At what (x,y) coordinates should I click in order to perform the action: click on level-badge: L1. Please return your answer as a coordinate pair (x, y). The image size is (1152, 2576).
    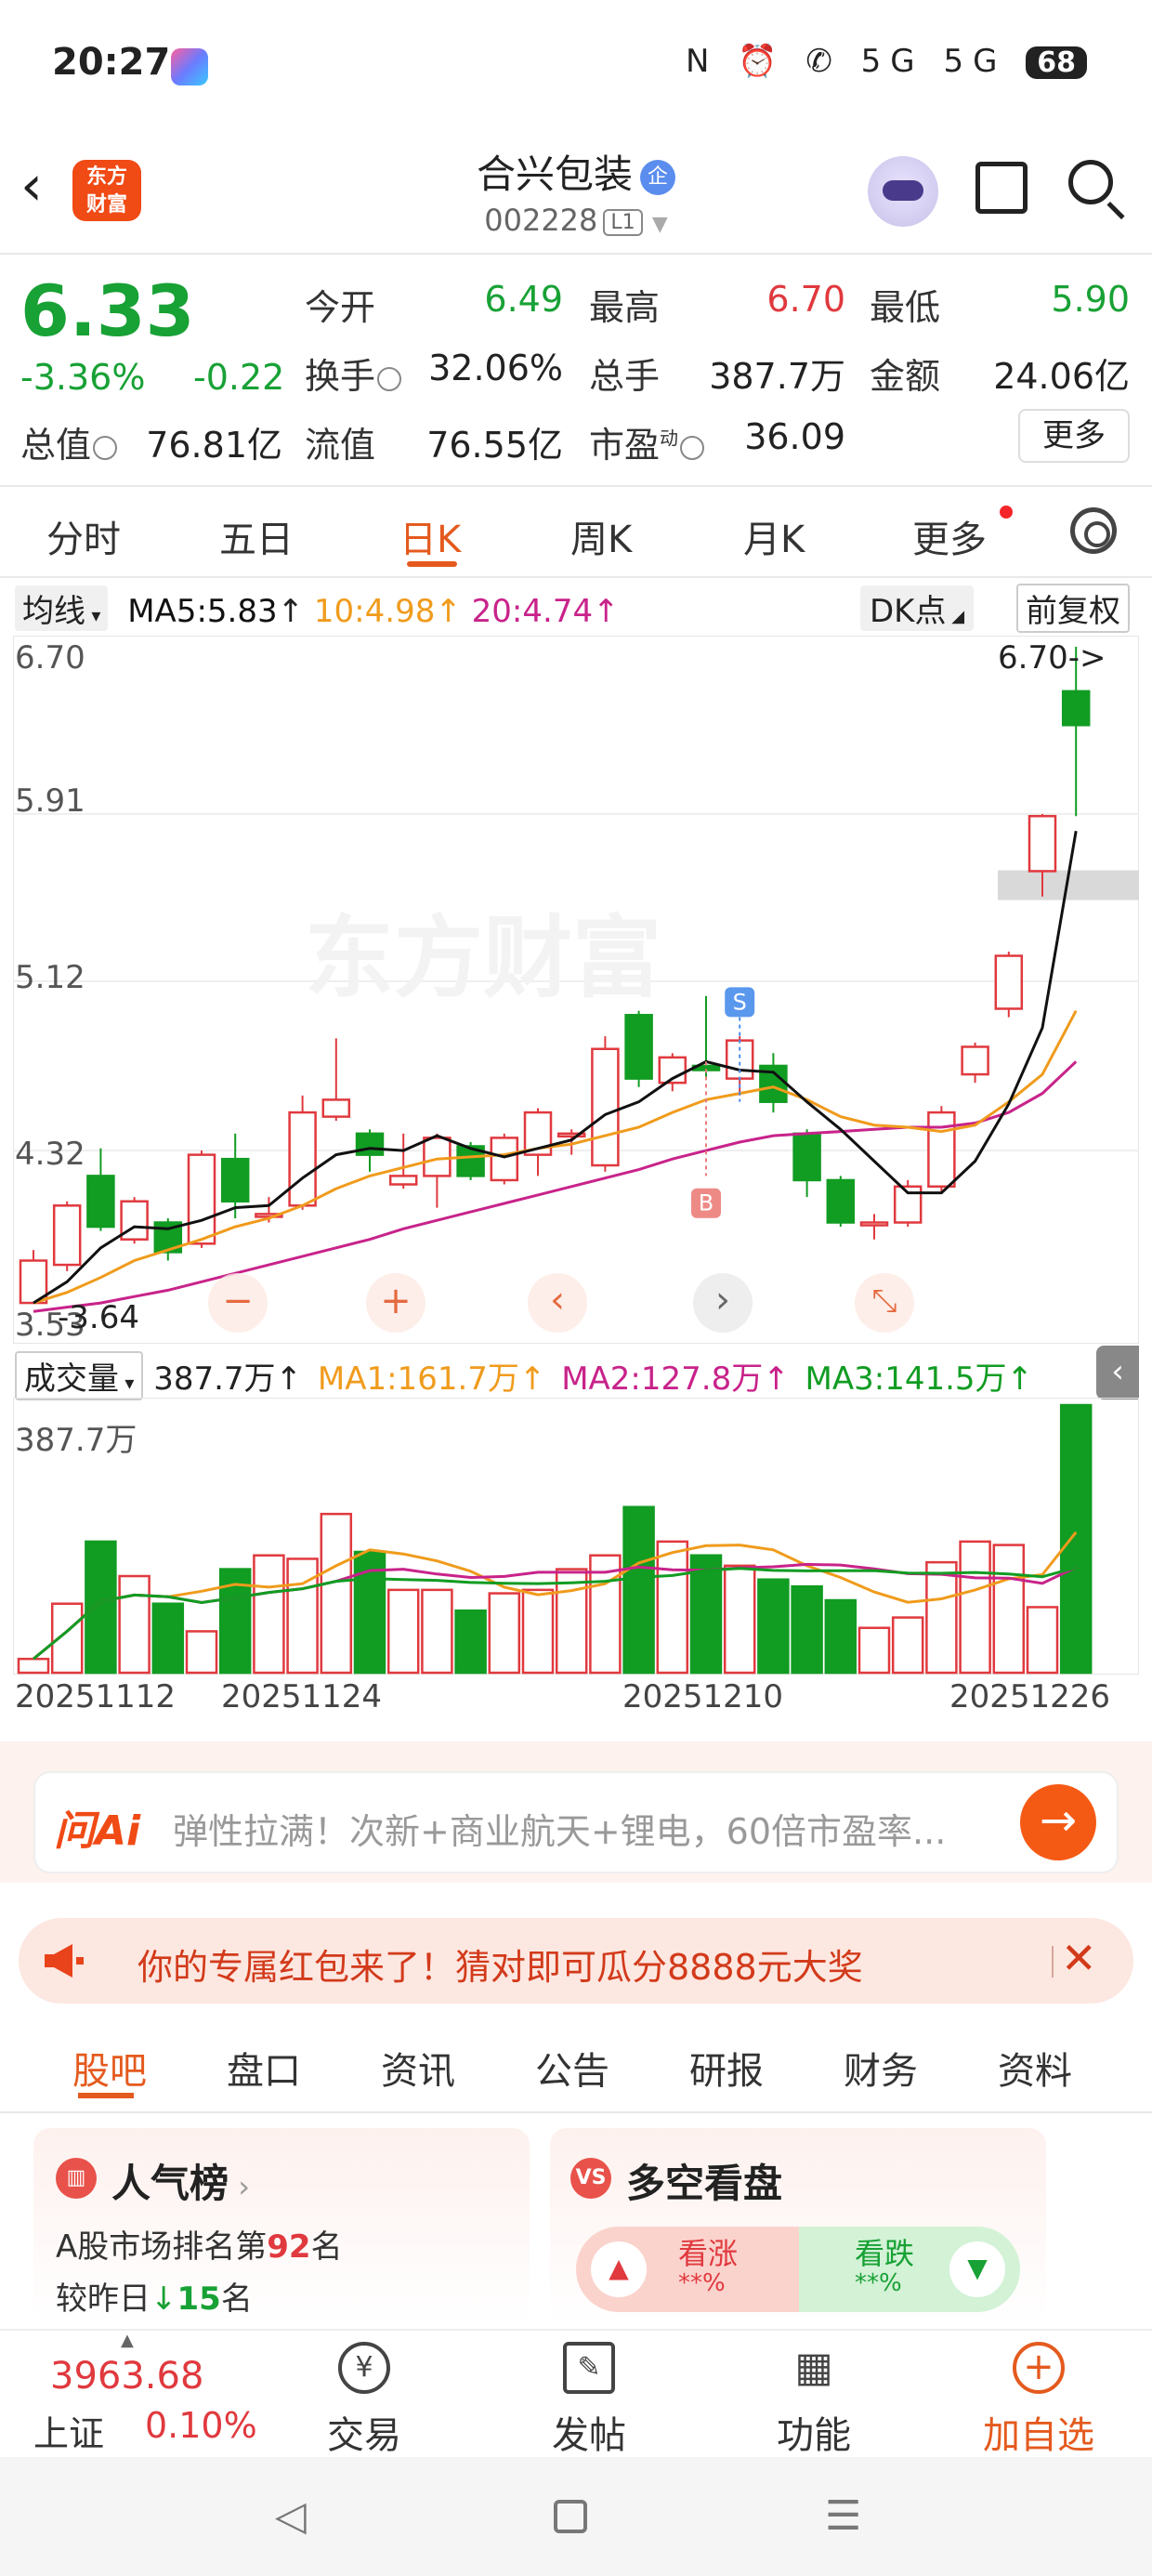
    Looking at the image, I should click on (623, 222).